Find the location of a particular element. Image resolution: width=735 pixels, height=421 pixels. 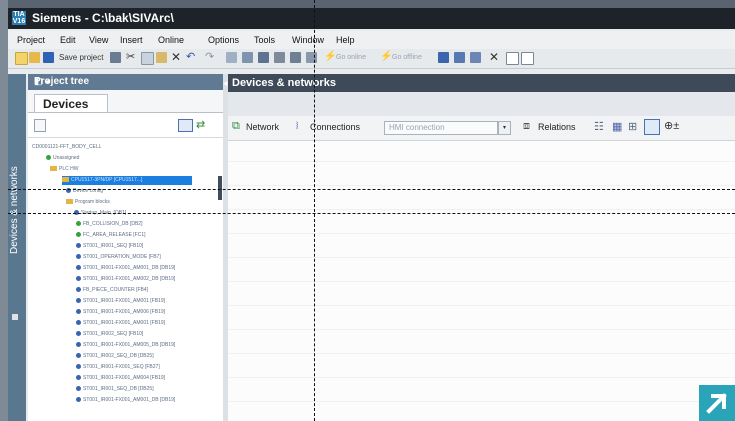

tree-item-block: FB_COLLISION_DB [DB2] is located at coordinates (109, 224).